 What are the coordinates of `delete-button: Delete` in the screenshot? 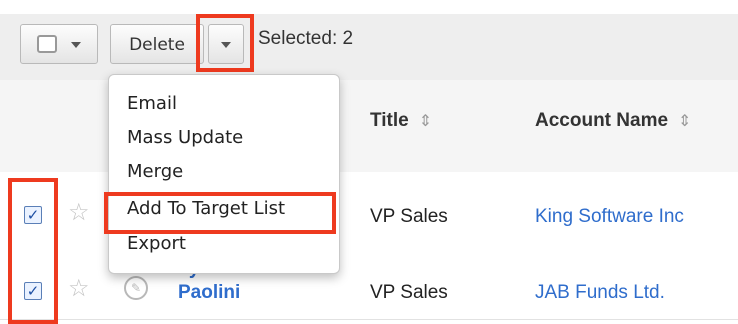 It's located at (157, 44).